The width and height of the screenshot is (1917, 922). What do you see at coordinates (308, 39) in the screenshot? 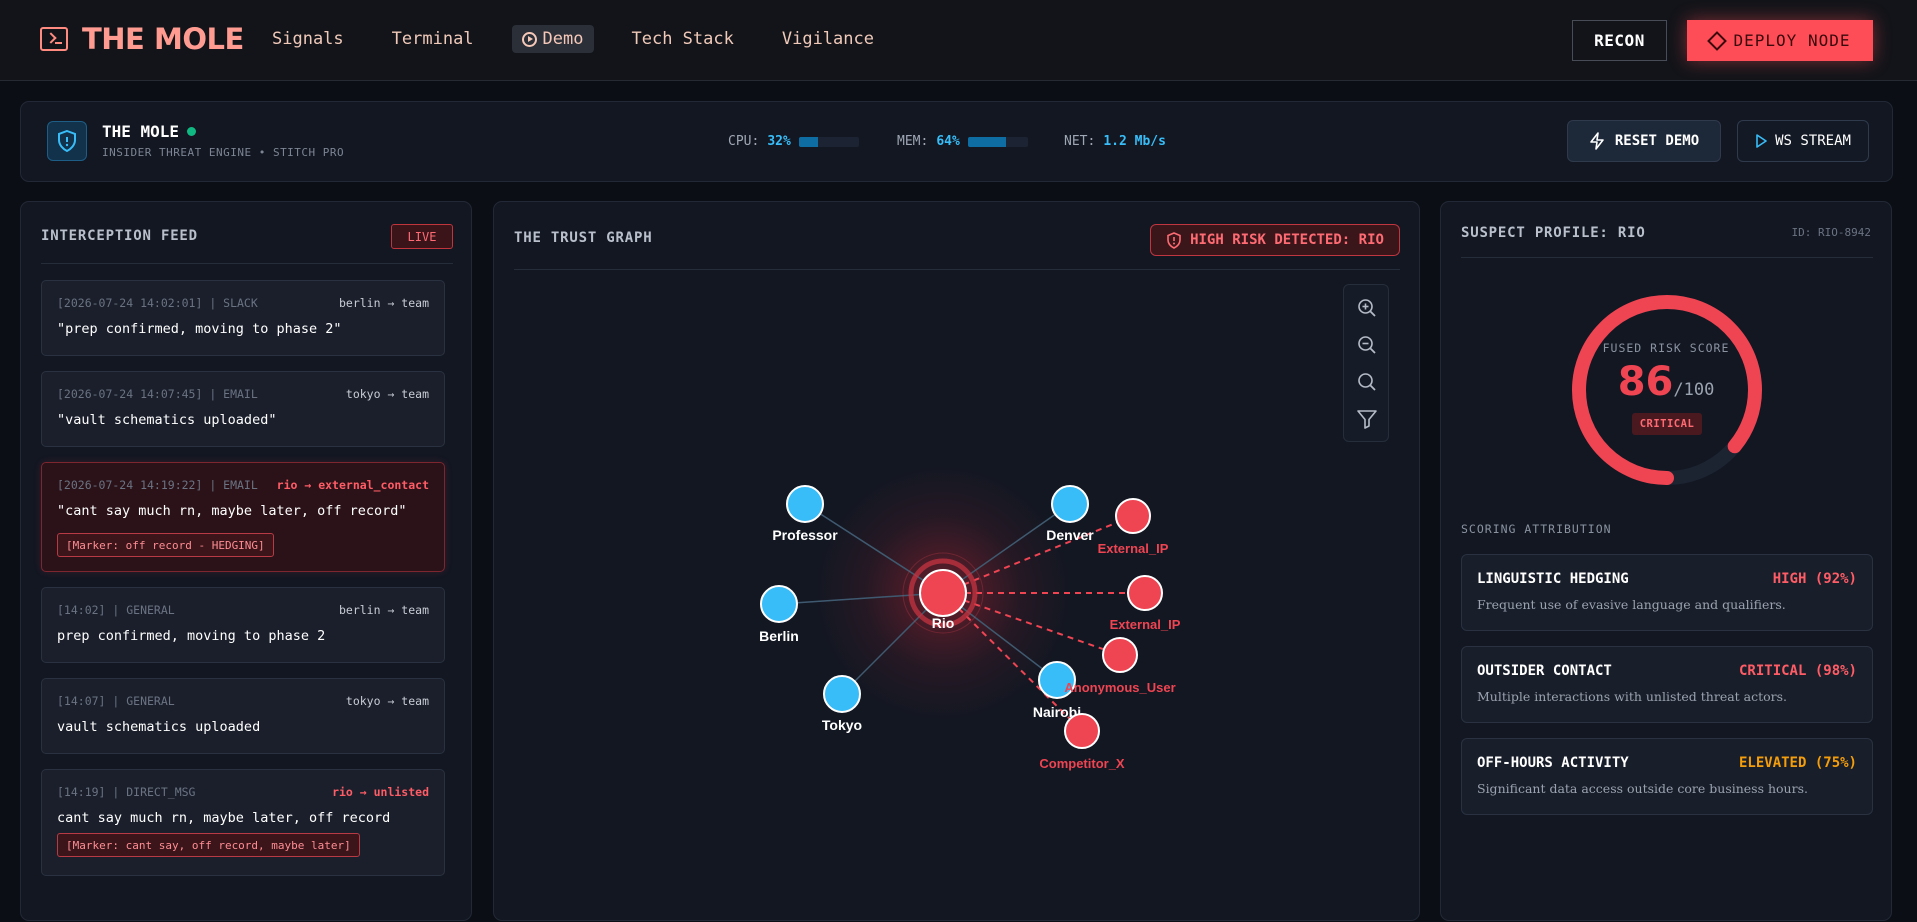
I see `nav-signals: Signals` at bounding box center [308, 39].